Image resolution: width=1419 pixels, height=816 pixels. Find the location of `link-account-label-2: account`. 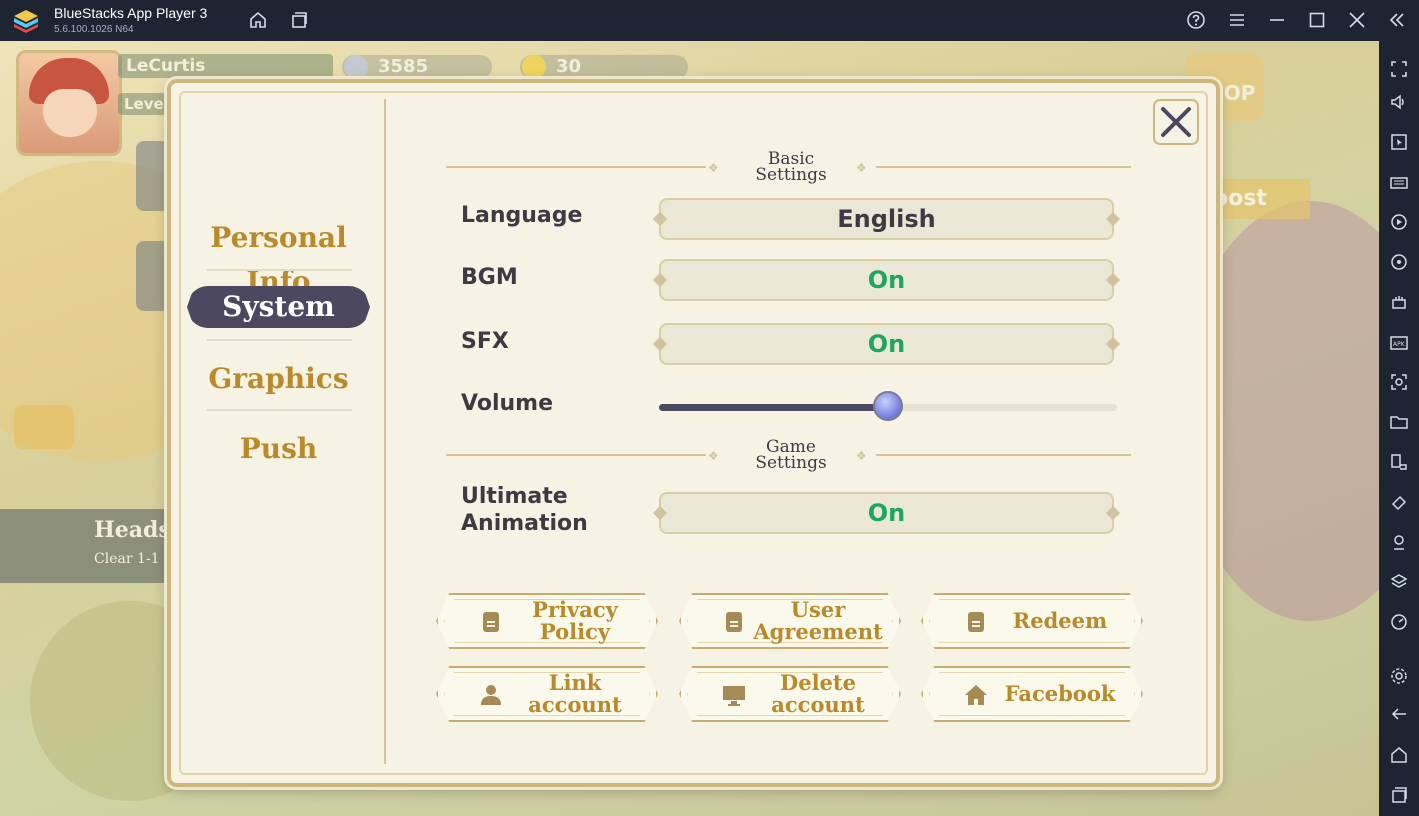

link-account-label-2: account is located at coordinates (575, 704).